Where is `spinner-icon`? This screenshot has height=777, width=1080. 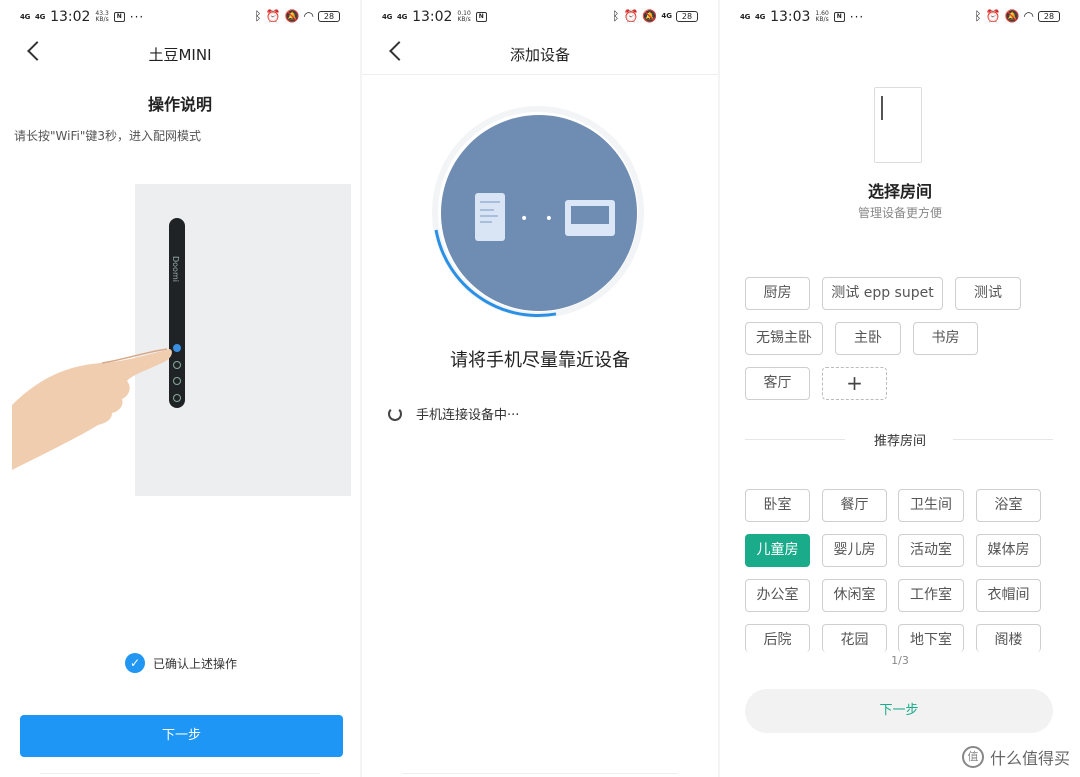
spinner-icon is located at coordinates (395, 413).